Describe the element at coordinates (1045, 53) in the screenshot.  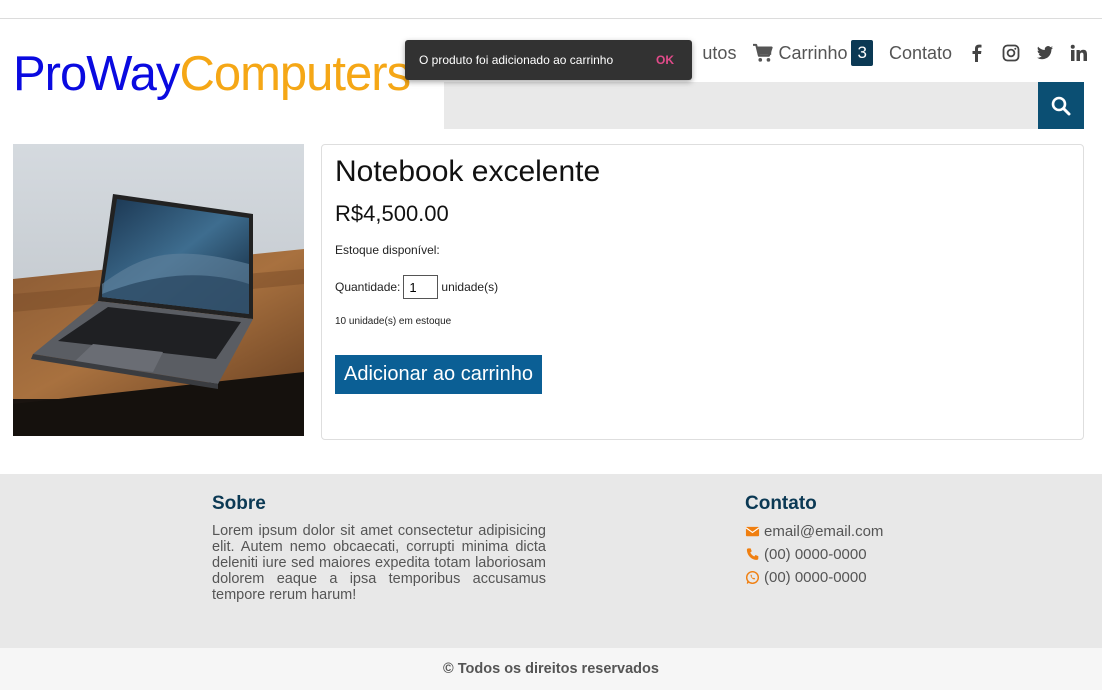
I see `twitter-icon` at that location.